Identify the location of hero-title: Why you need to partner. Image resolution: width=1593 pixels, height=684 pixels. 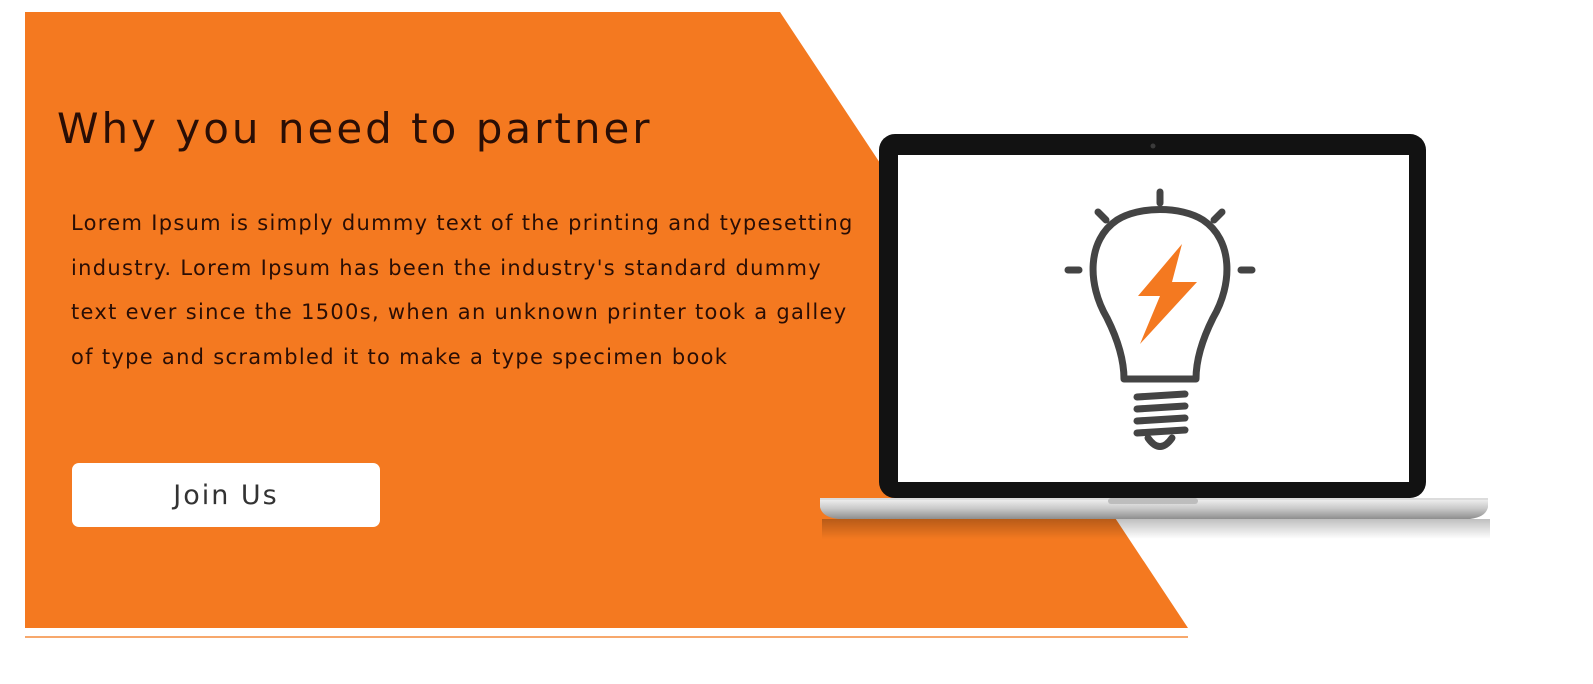
(355, 128).